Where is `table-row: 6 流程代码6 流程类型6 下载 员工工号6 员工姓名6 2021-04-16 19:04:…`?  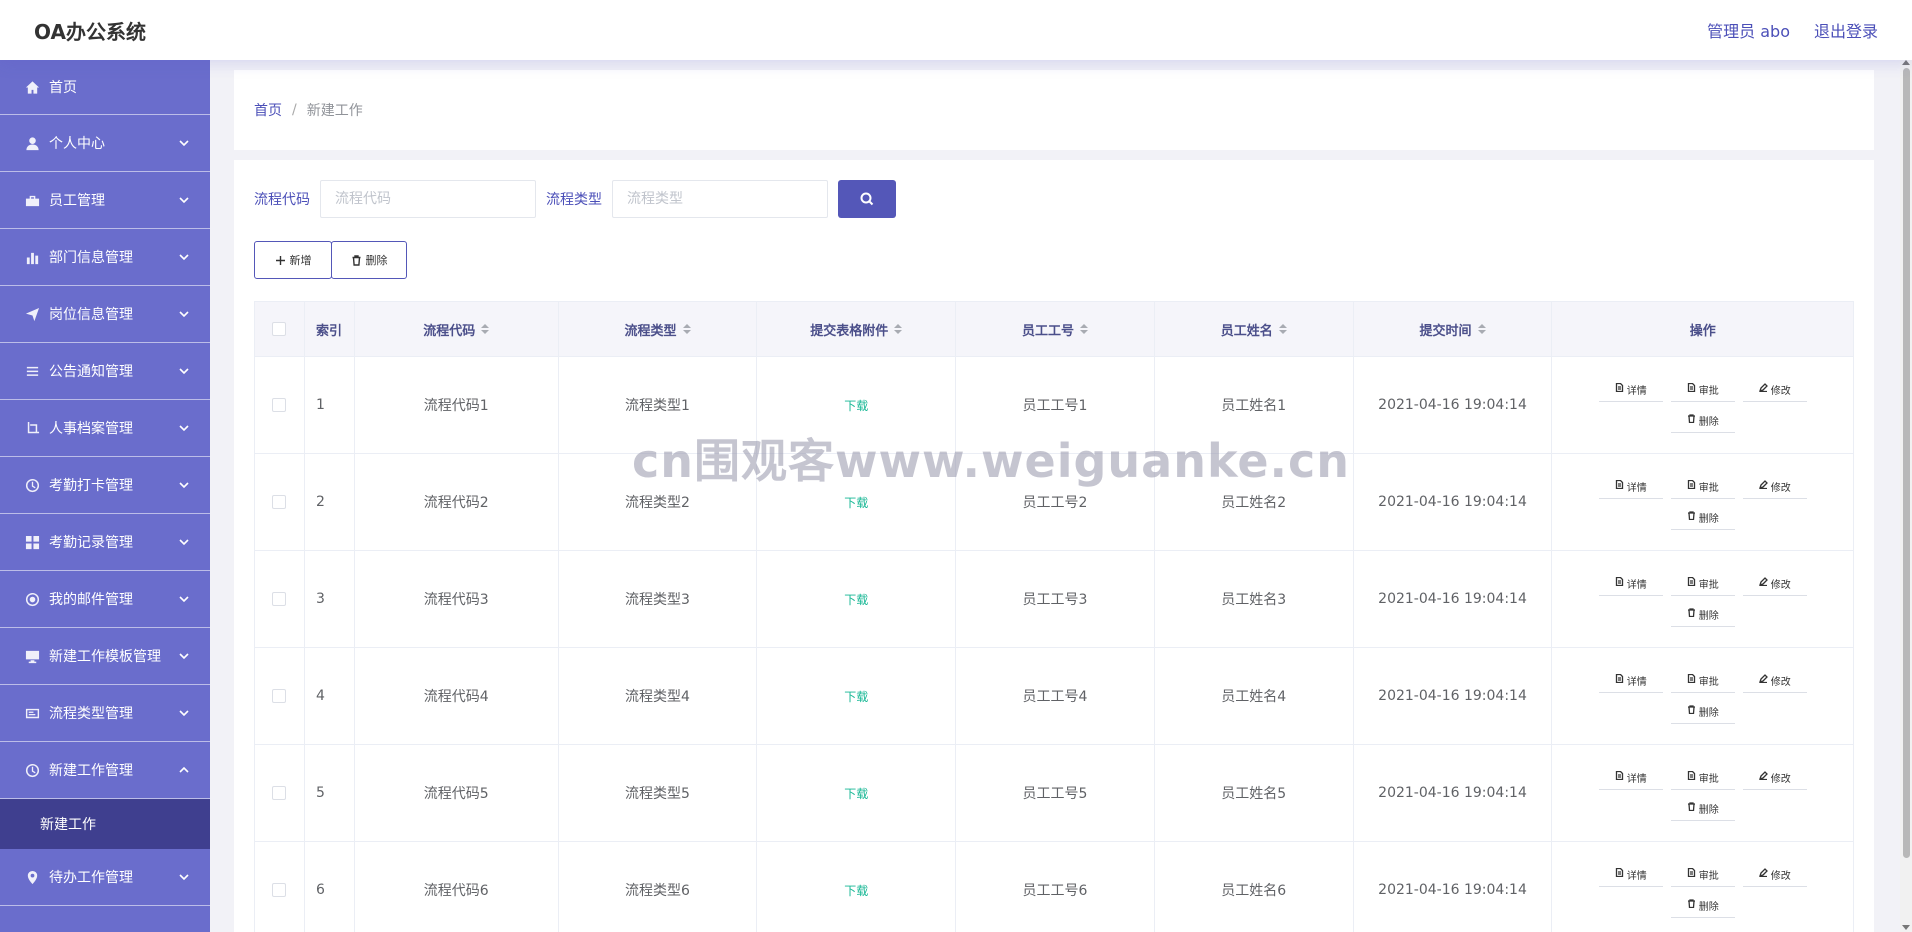 table-row: 6 流程代码6 流程类型6 下载 员工工号6 员工姓名6 2021-04-16 19:04:… is located at coordinates (1054, 887).